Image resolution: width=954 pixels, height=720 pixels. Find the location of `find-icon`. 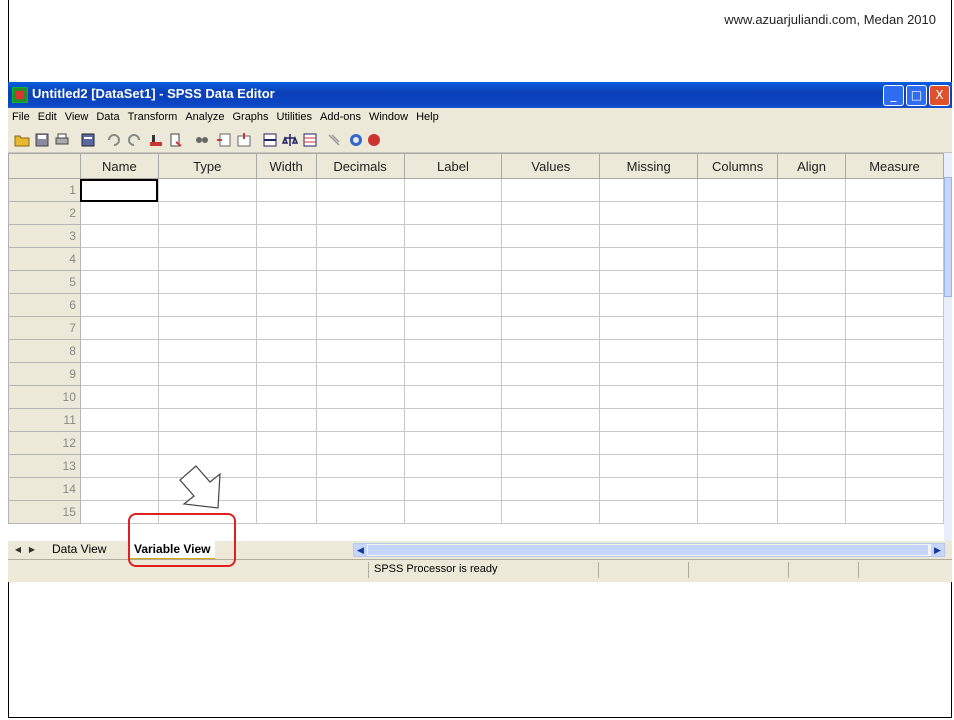

find-icon is located at coordinates (202, 140).